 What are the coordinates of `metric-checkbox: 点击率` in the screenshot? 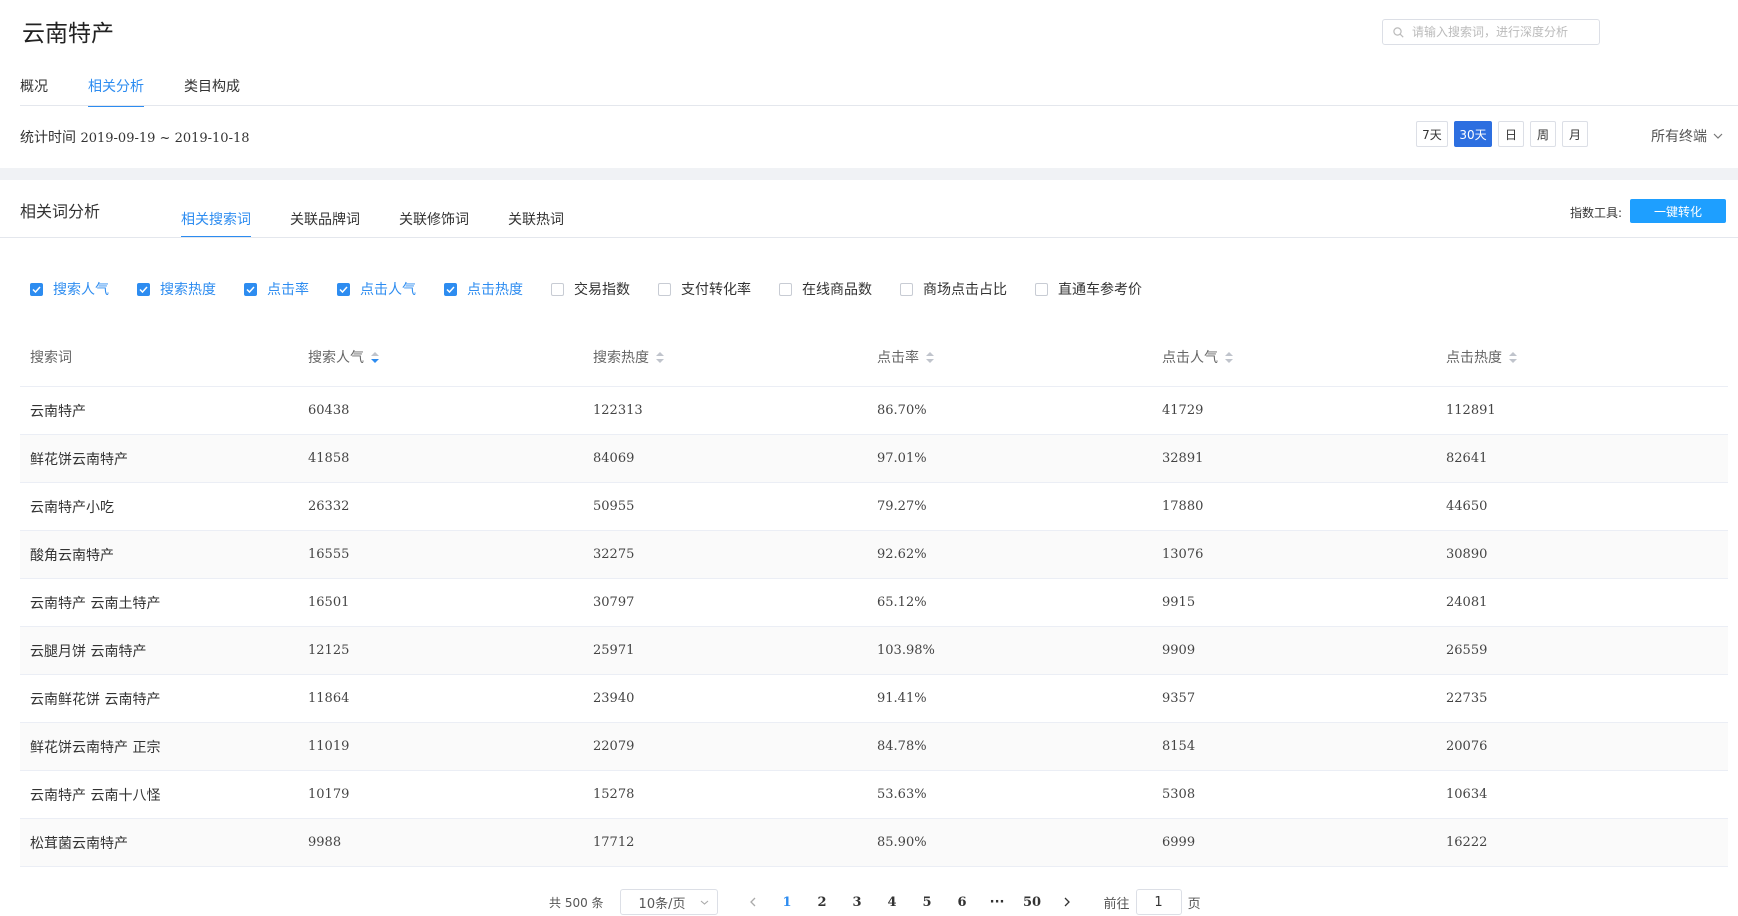 It's located at (276, 289).